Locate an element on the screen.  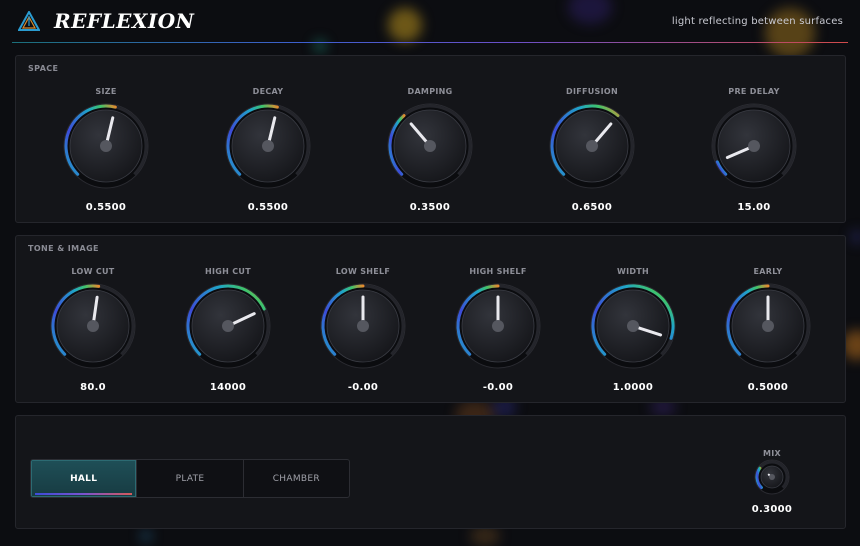
mix-knob-hub is located at coordinates (772, 477).